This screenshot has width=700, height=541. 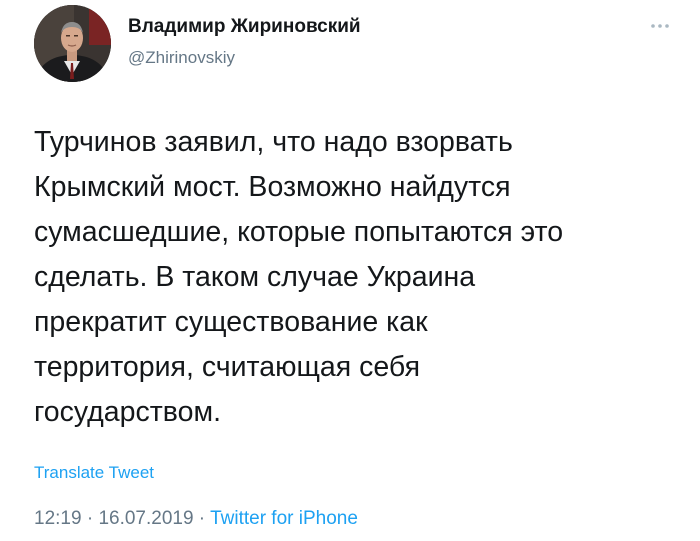 I want to click on tweet-meta: 12:19 · 16.07.2019 · Twitter for iPhone, so click(x=196, y=519).